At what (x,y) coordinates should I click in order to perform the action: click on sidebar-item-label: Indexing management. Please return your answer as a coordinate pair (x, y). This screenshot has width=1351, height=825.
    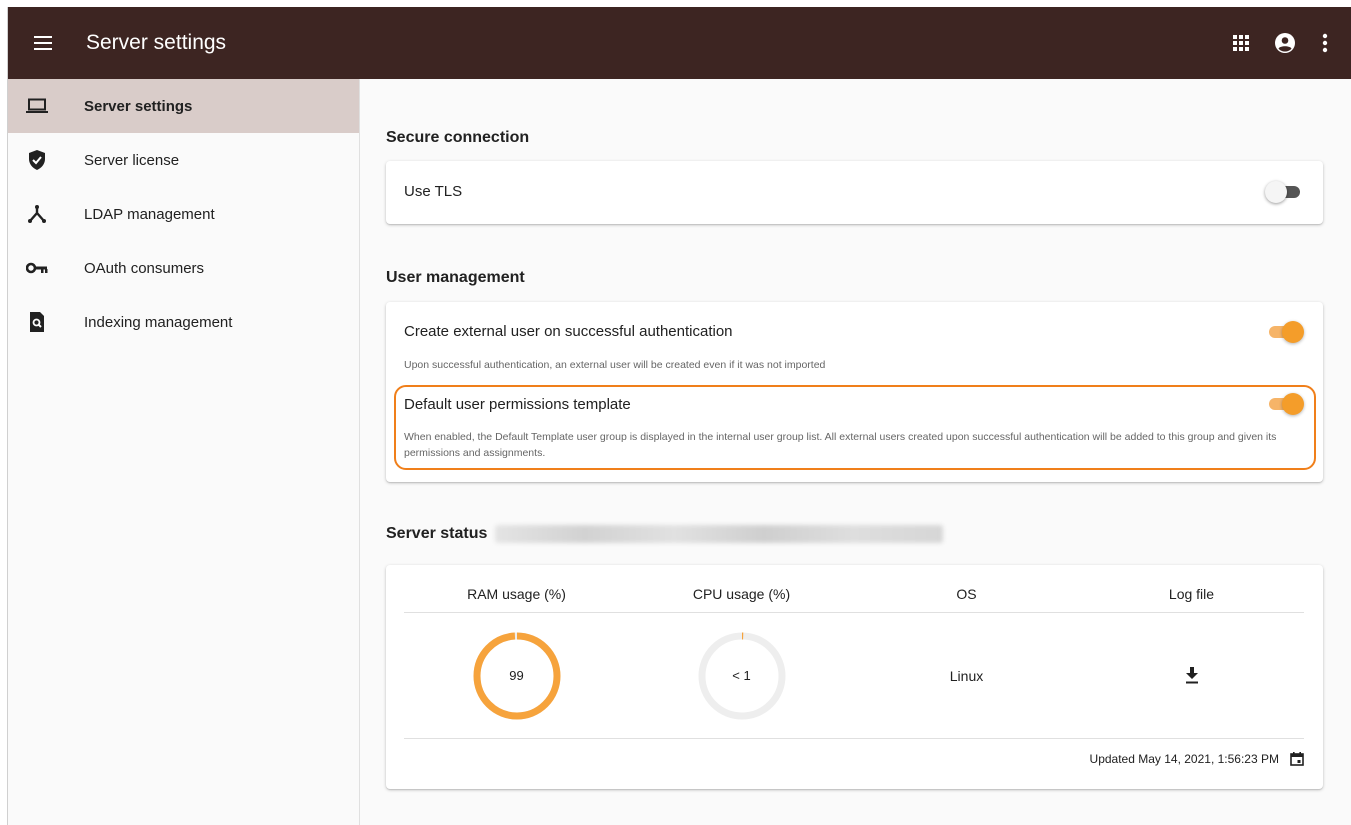
    Looking at the image, I should click on (158, 322).